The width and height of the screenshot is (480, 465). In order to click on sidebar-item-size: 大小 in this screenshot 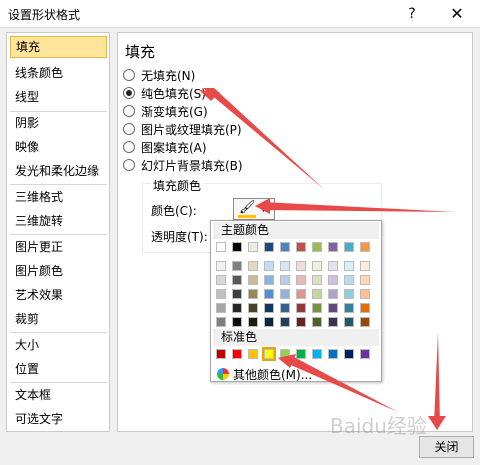, I will do `click(58, 345)`.